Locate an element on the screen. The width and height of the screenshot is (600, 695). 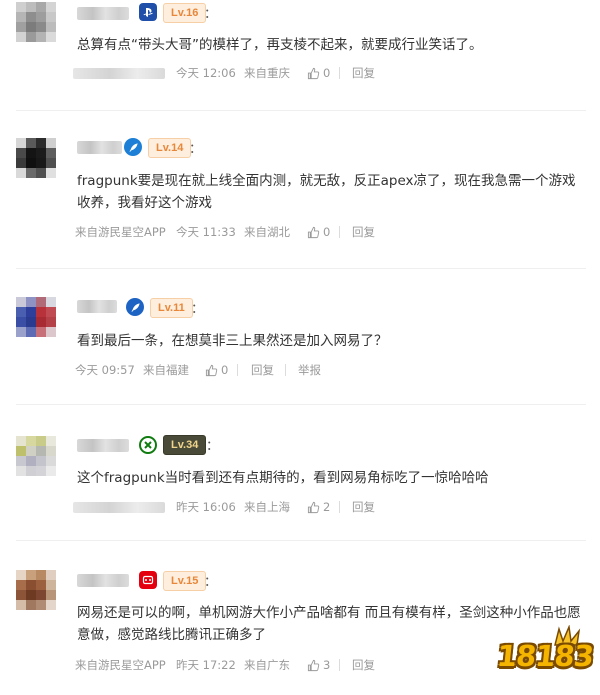
comment-meta: 来自游民星空APP 今天 11:33 来自湖北 0 回复 is located at coordinates (266, 232).